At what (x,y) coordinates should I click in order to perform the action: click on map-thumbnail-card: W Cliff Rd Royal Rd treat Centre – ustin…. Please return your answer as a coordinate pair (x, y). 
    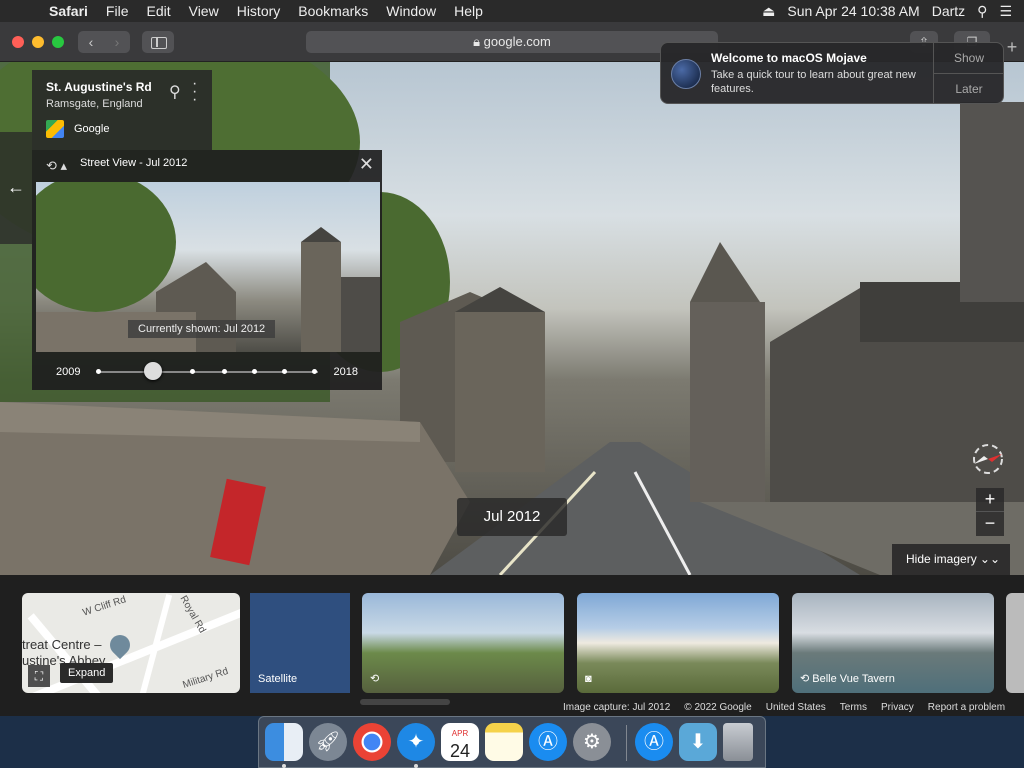
    Looking at the image, I should click on (131, 643).